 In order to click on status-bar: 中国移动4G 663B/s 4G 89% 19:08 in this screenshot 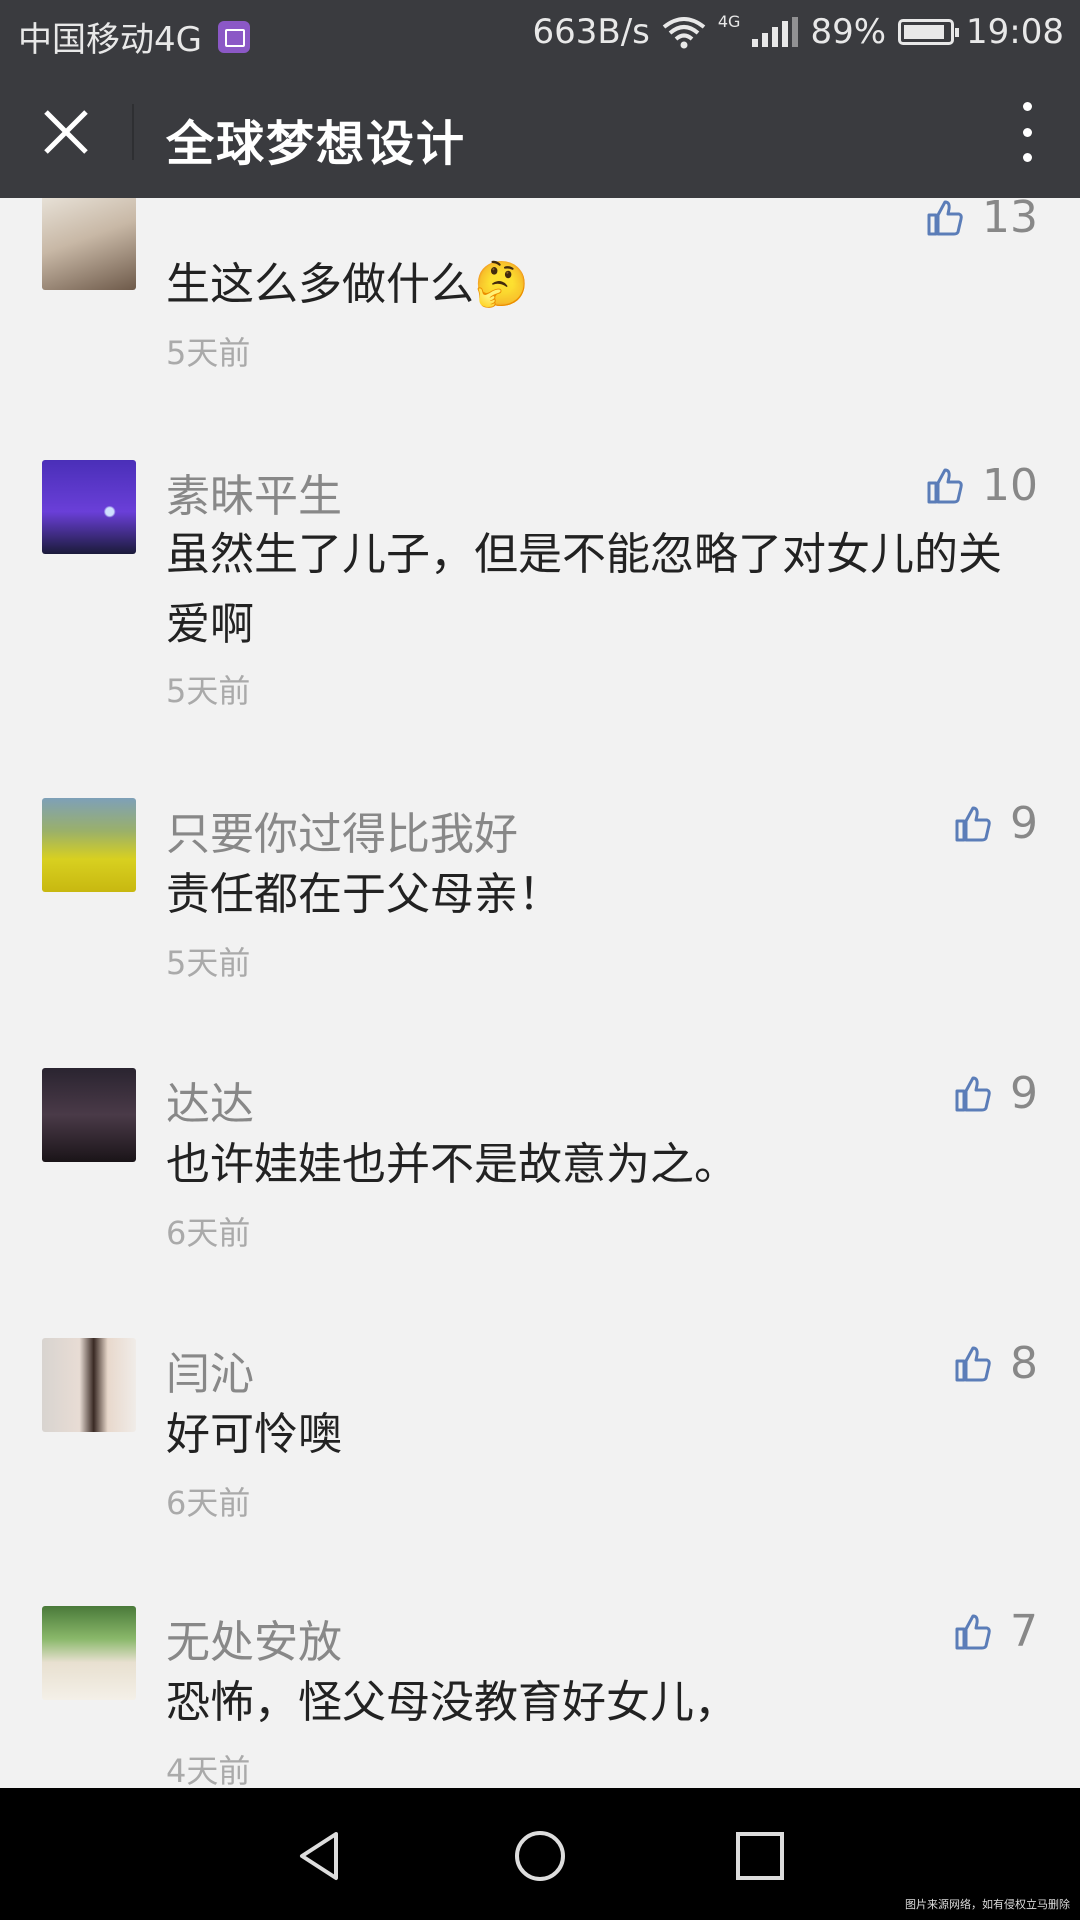, I will do `click(540, 33)`.